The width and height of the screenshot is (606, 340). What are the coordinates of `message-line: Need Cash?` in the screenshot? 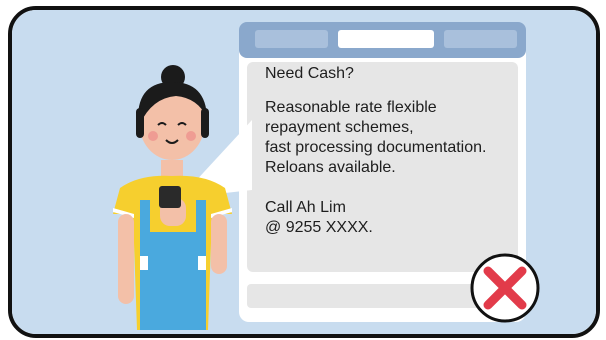 It's located at (309, 73).